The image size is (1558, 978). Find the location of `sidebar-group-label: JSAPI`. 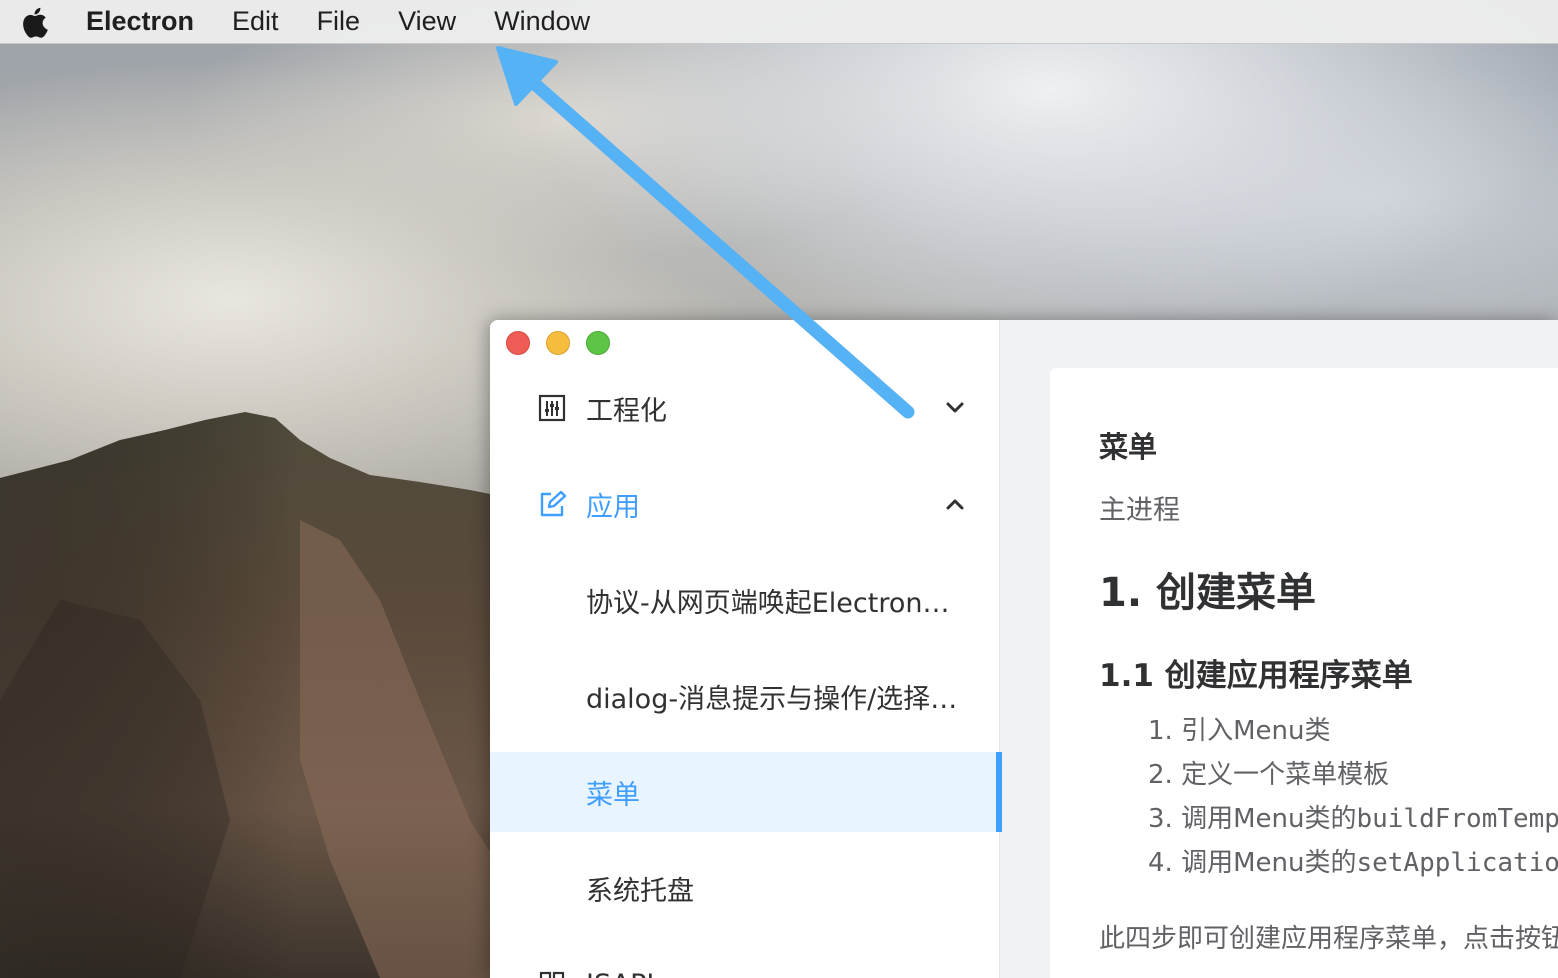

sidebar-group-label: JSAPI is located at coordinates (620, 973).